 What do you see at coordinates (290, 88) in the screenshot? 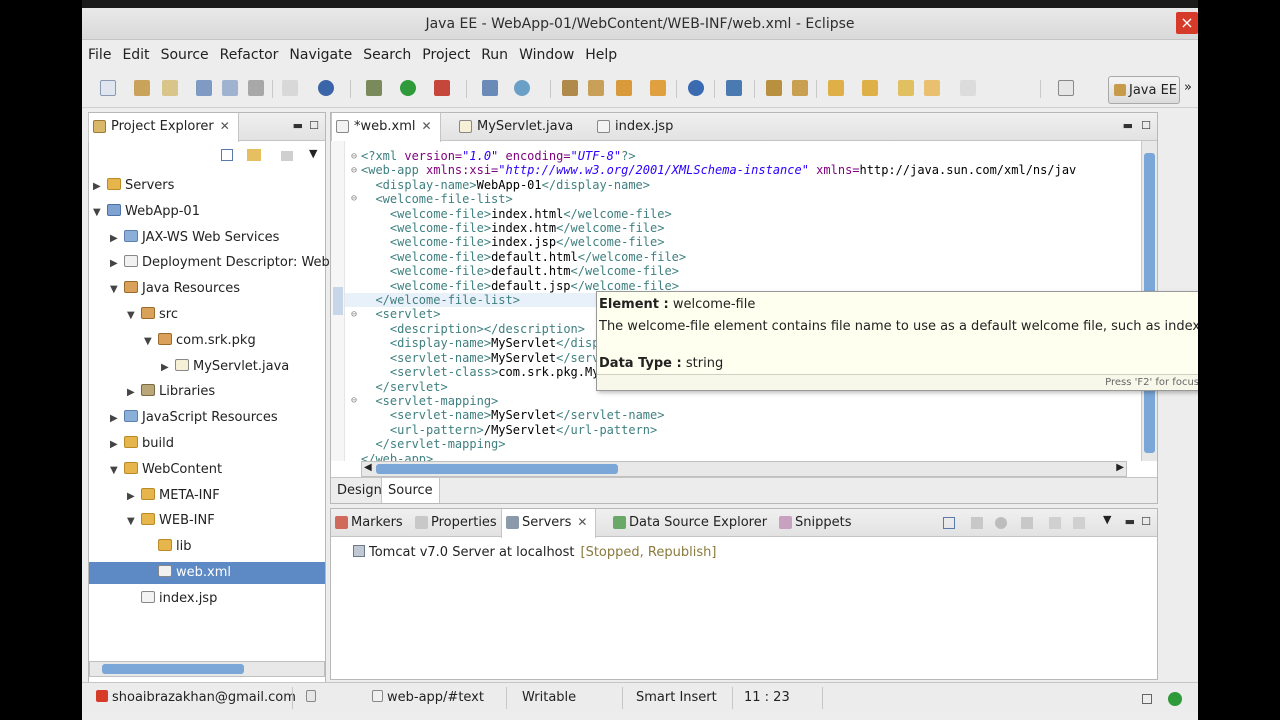
I see `redo-icon` at bounding box center [290, 88].